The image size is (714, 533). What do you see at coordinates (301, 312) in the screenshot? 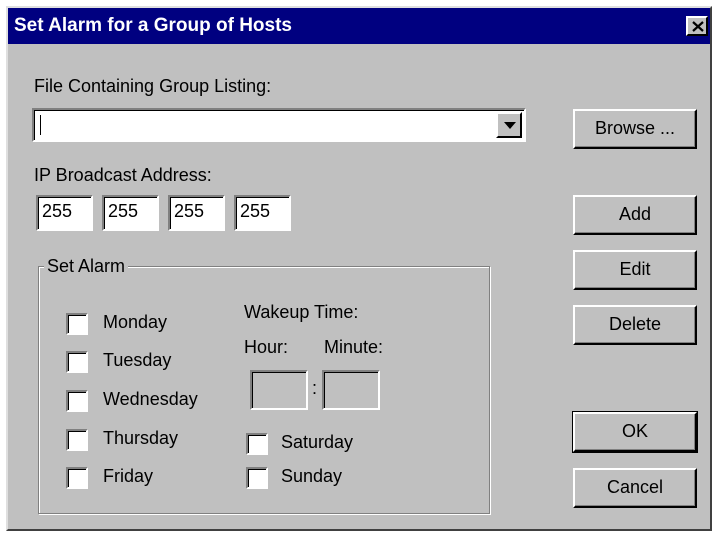
I see `wakeup-time-label: Wakeup Time:` at bounding box center [301, 312].